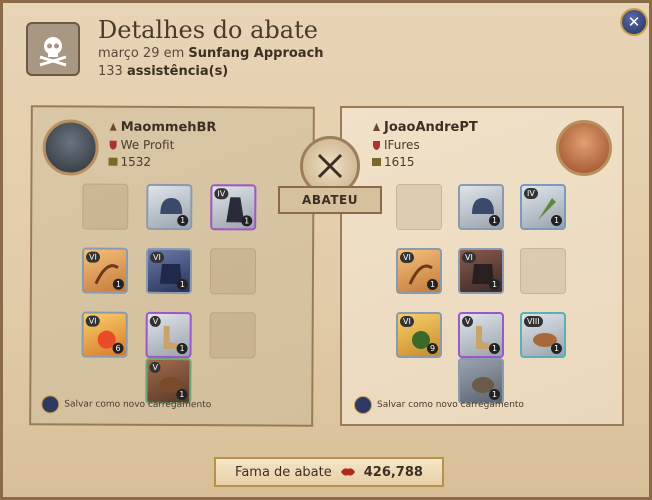 The image size is (652, 500). Describe the element at coordinates (481, 271) in the screenshot. I see `victim-slot-chest: VI 1` at that location.